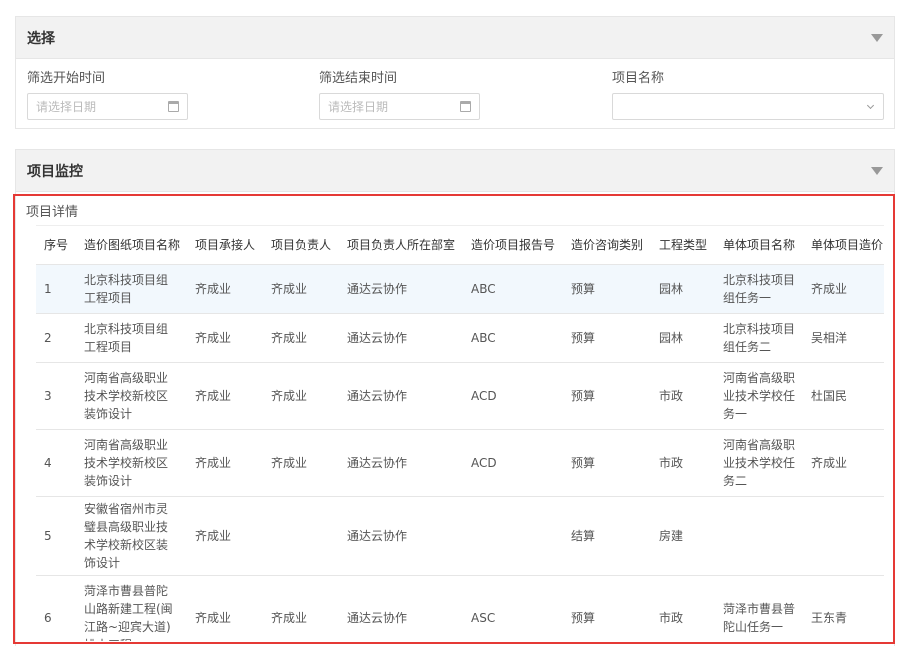 This screenshot has height=646, width=914. I want to click on end-date-label: 筛选结束时间, so click(358, 78).